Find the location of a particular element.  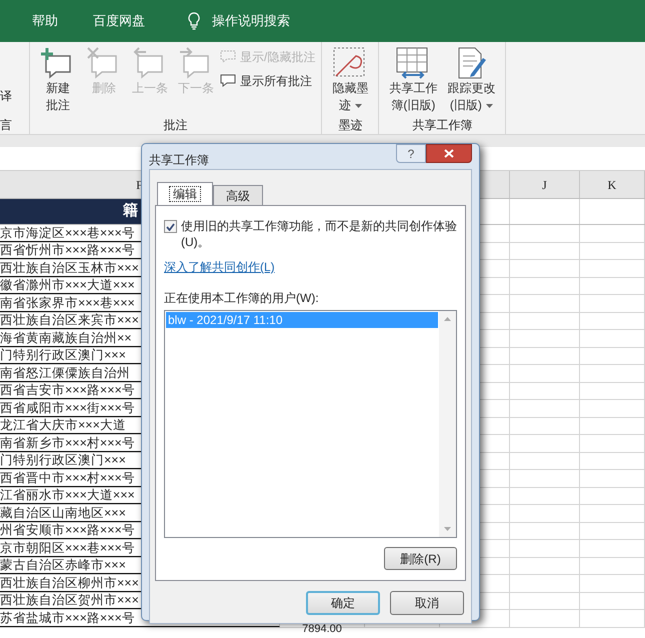

group-label: 共享工作簿 is located at coordinates (442, 126).